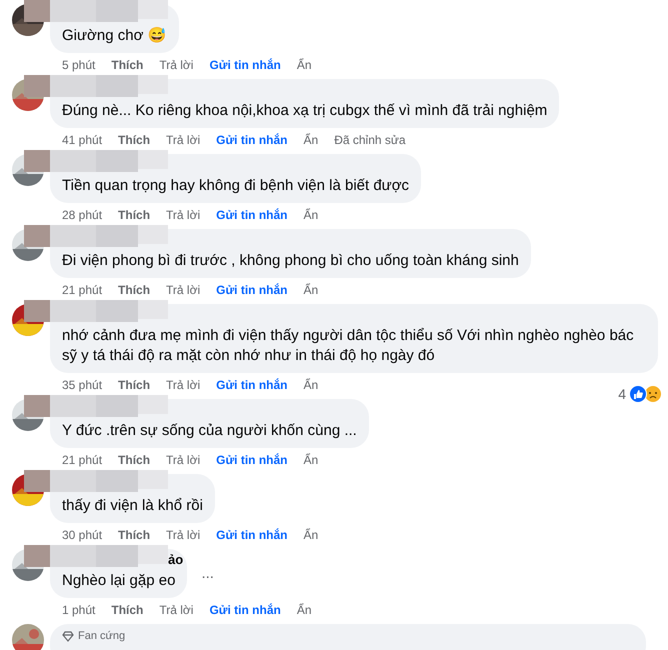 The image size is (668, 650). What do you see at coordinates (176, 559) in the screenshot?
I see `author-name: ảo` at bounding box center [176, 559].